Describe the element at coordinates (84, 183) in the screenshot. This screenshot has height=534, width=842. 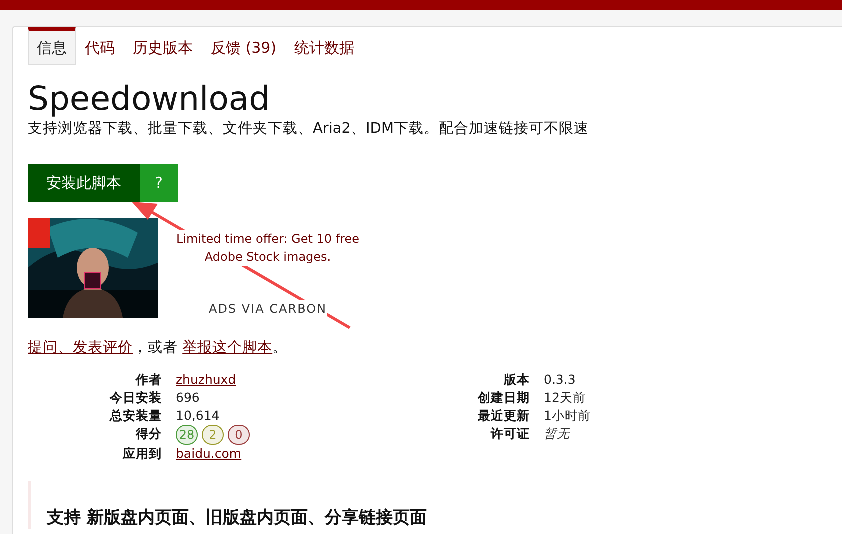
I see `install-button: 安装此脚本` at that location.